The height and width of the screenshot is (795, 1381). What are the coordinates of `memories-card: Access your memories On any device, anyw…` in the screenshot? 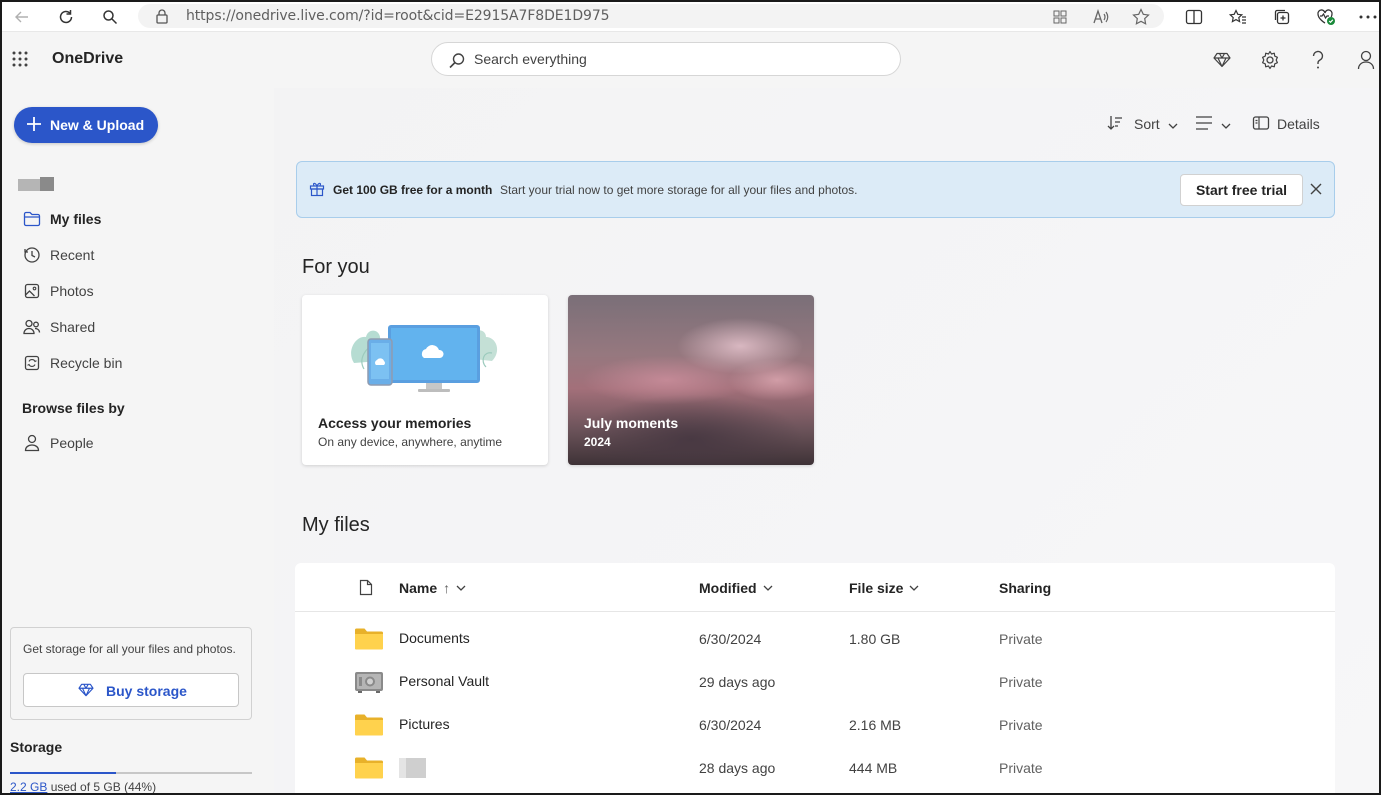 It's located at (425, 380).